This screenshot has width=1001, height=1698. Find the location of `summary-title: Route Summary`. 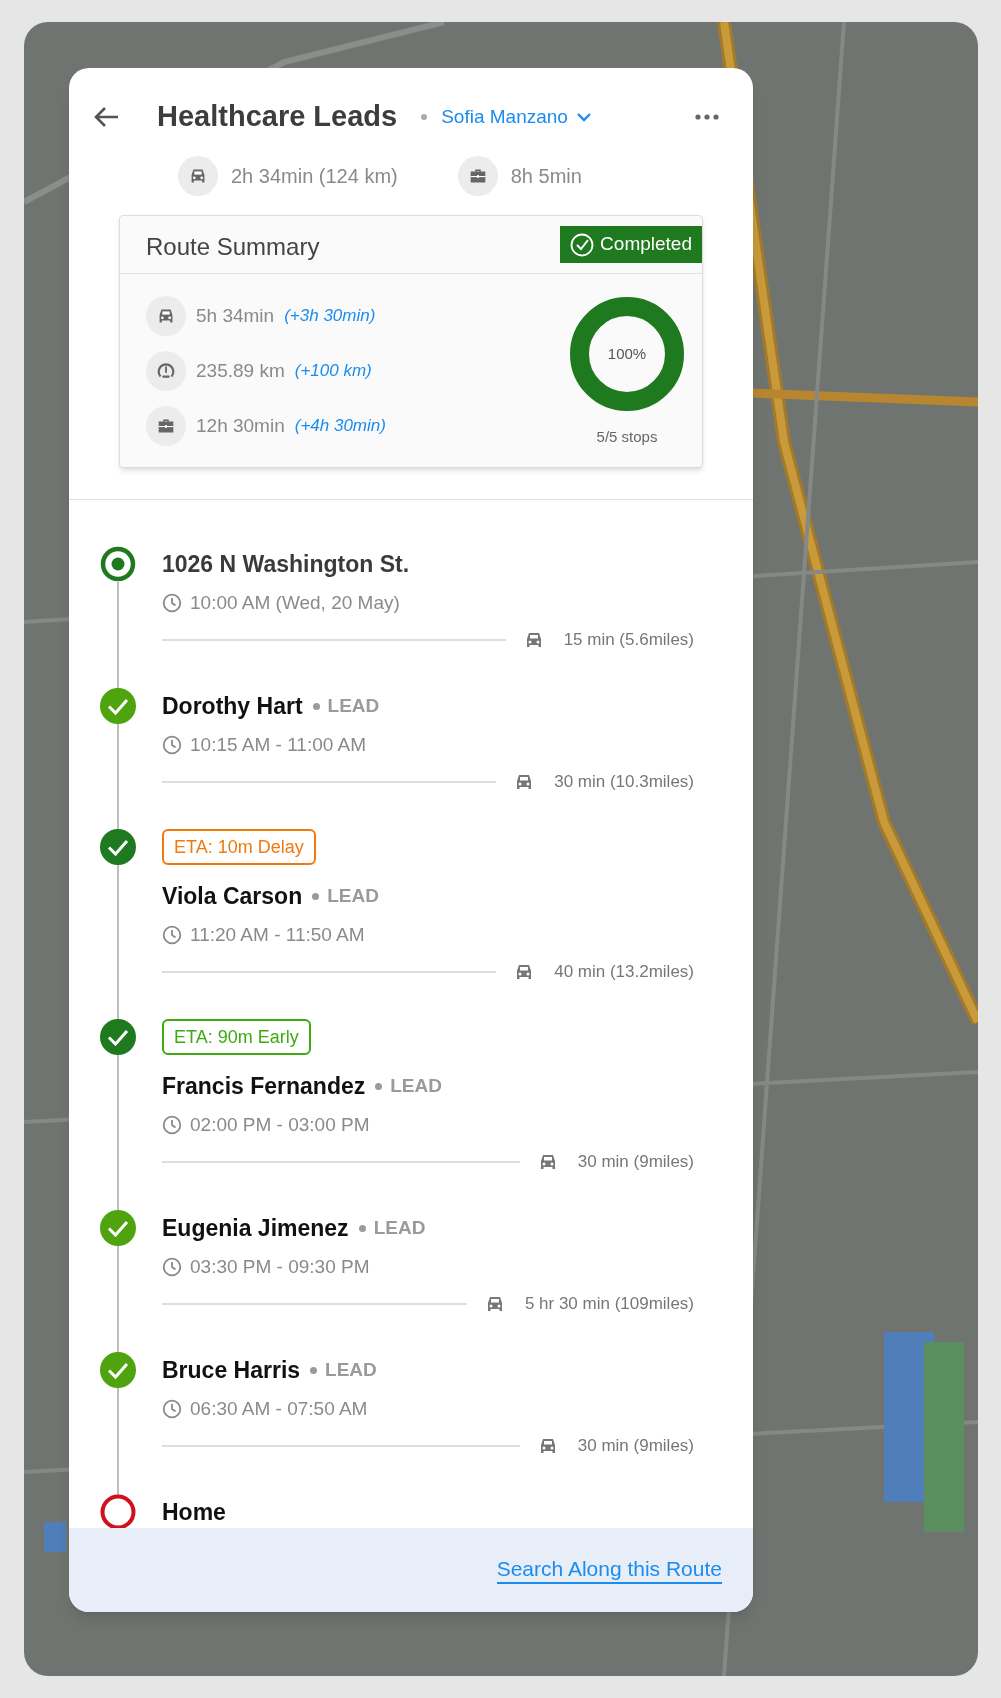

summary-title: Route Summary is located at coordinates (233, 247).